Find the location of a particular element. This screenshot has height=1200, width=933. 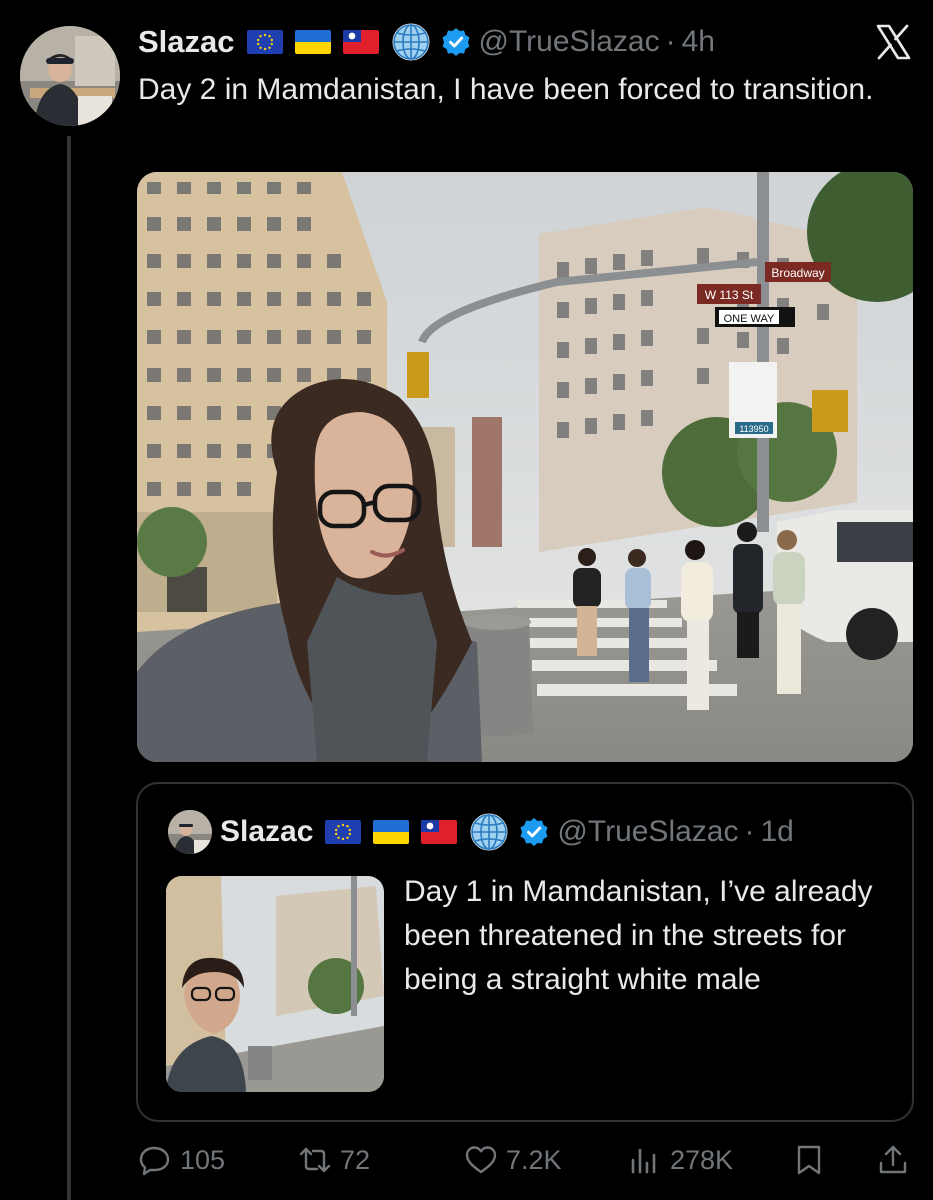

bookmark-button is located at coordinates (813, 1160).